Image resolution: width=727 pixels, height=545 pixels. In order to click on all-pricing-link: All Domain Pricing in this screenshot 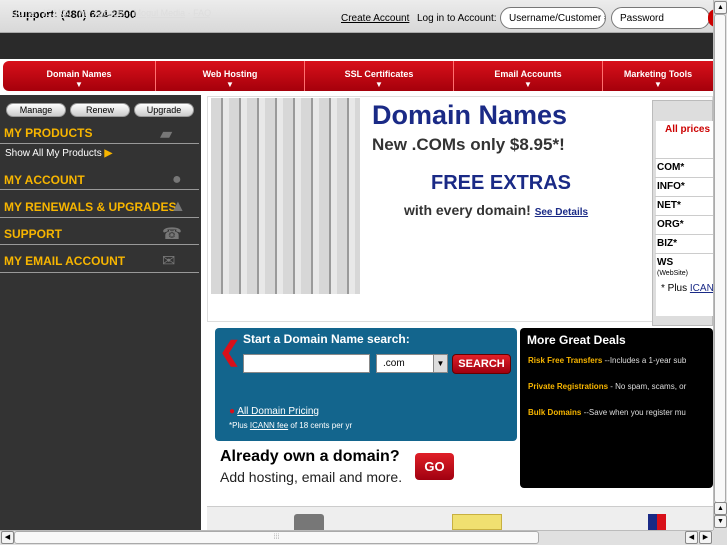, I will do `click(278, 411)`.